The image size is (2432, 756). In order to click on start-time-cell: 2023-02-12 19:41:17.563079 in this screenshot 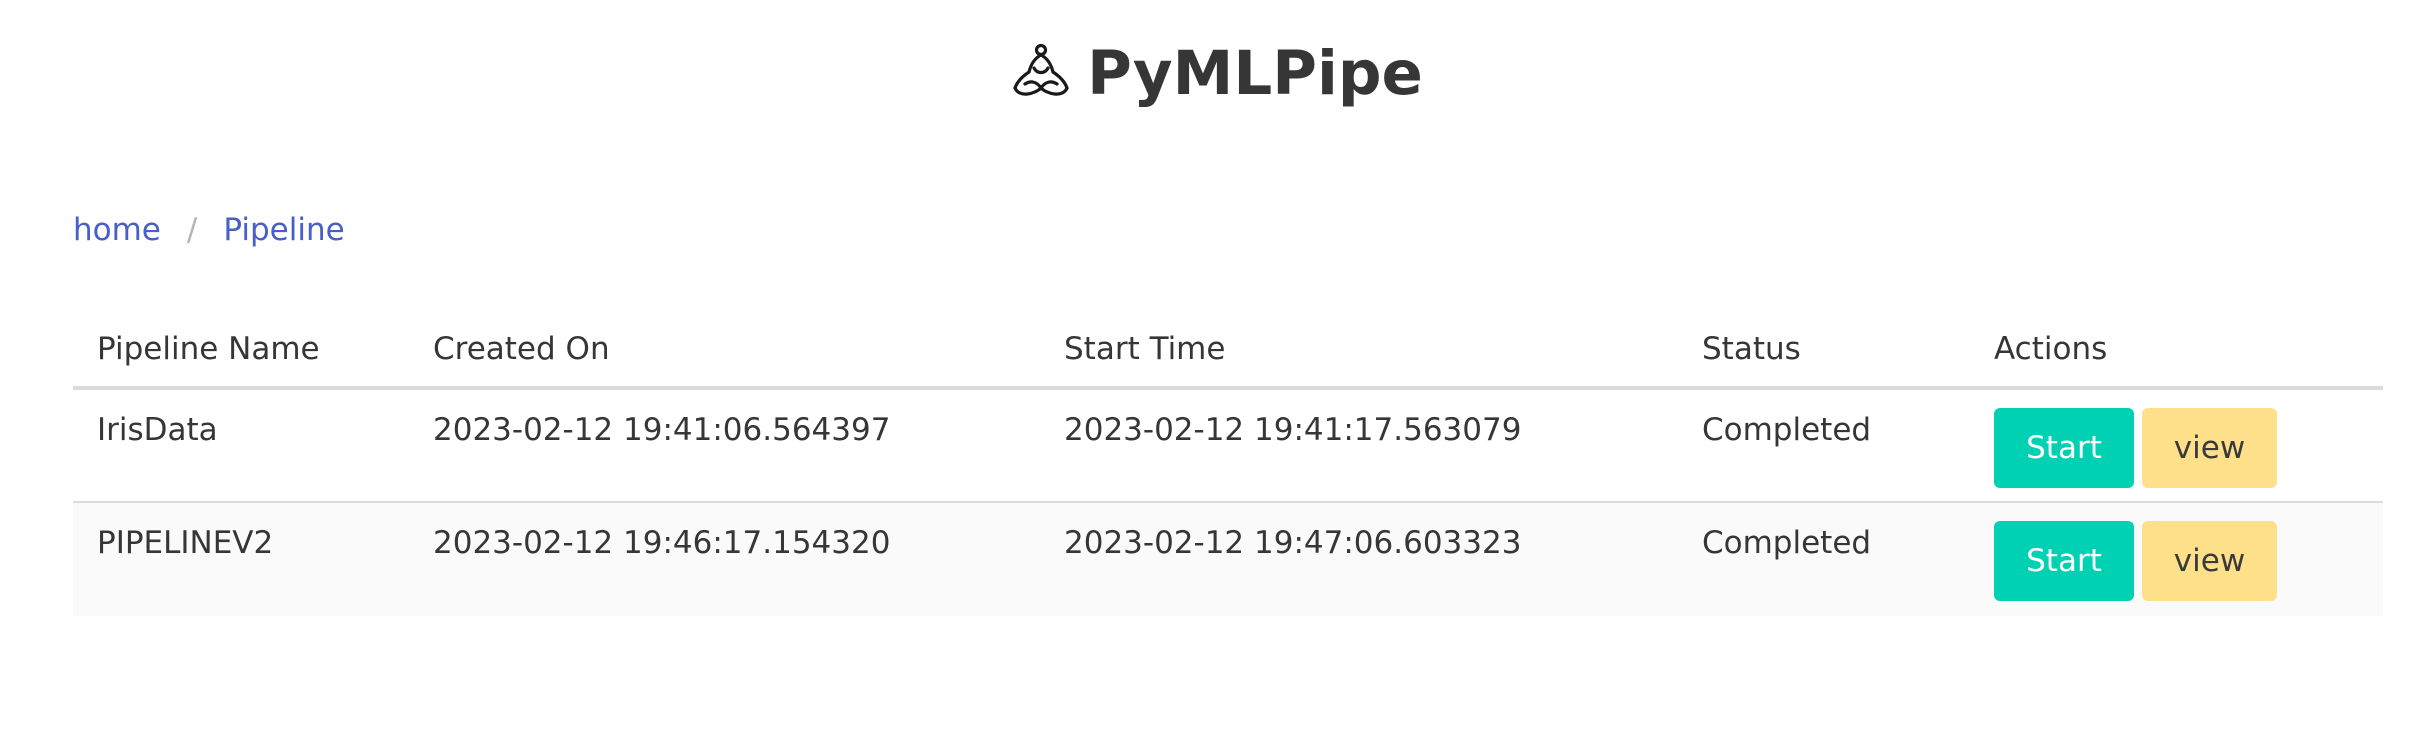, I will do `click(1293, 430)`.